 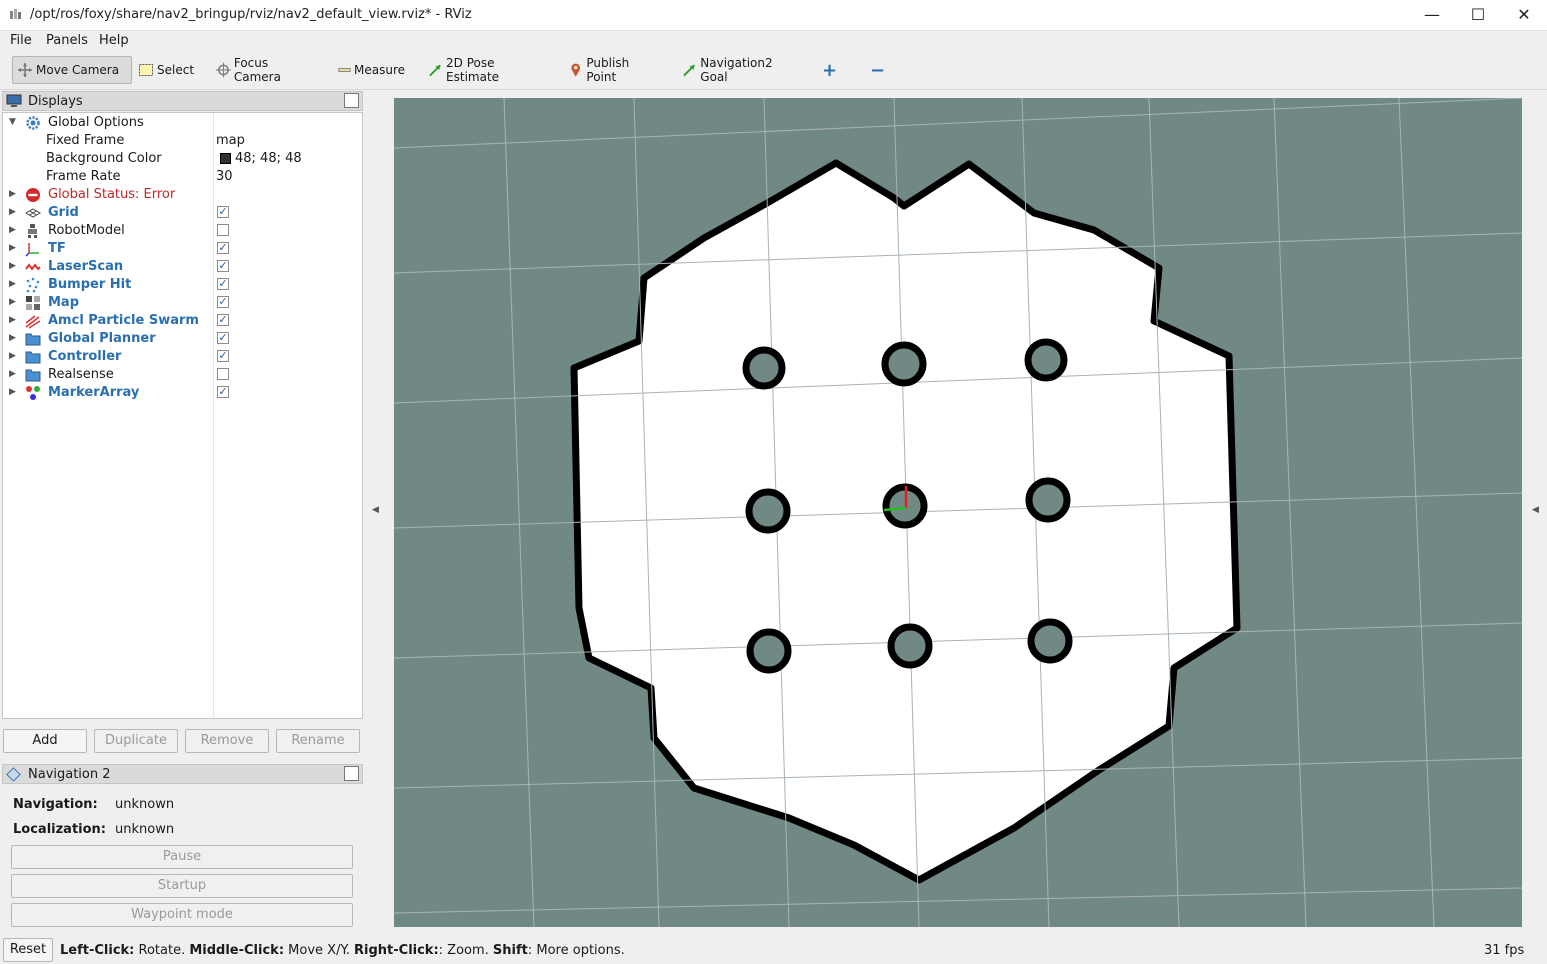 What do you see at coordinates (576, 70) in the screenshot?
I see `map-pin-icon` at bounding box center [576, 70].